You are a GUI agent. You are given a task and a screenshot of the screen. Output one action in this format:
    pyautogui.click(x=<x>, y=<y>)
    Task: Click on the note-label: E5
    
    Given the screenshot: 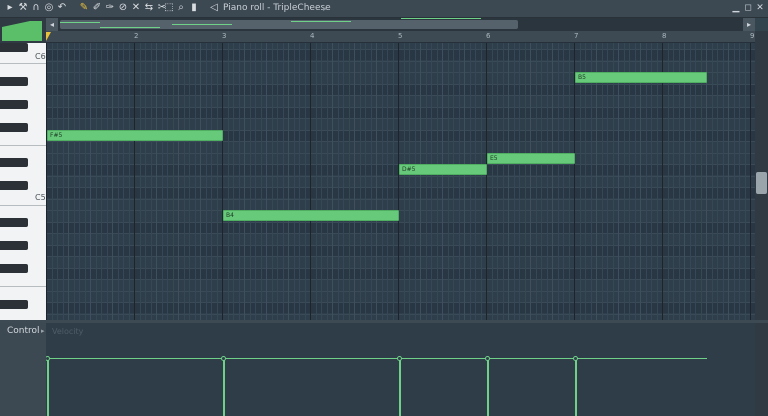 What is the action you would take?
    pyautogui.click(x=494, y=158)
    